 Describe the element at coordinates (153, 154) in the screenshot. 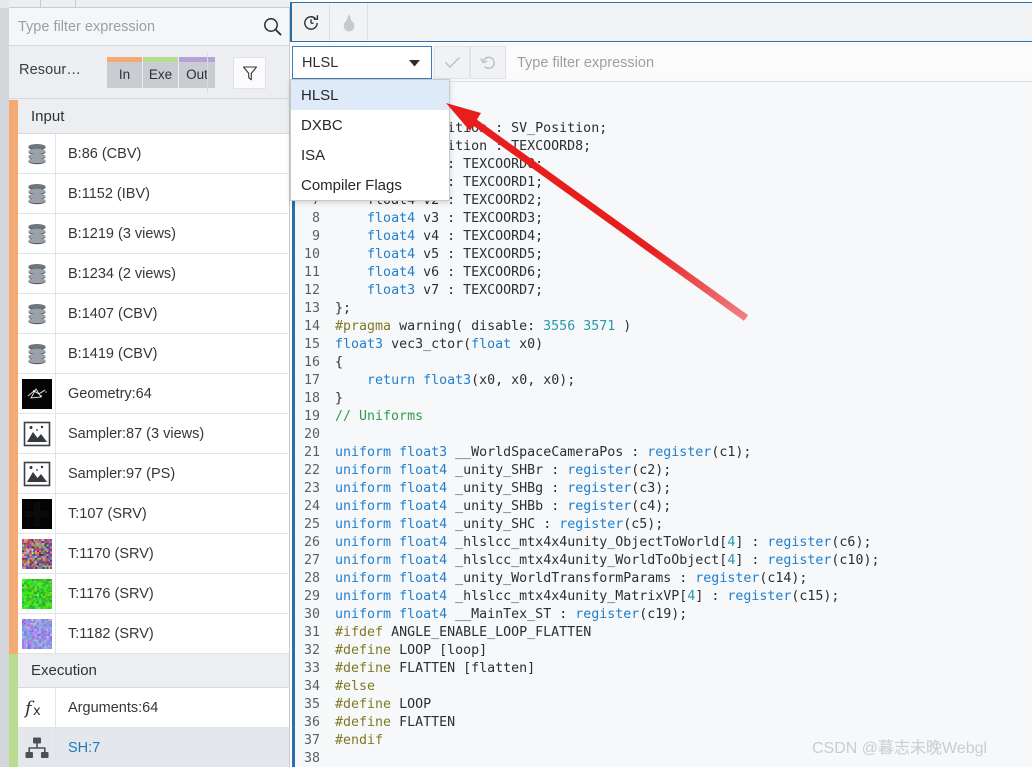

I see `resource-row: B:86 (CBV)` at that location.